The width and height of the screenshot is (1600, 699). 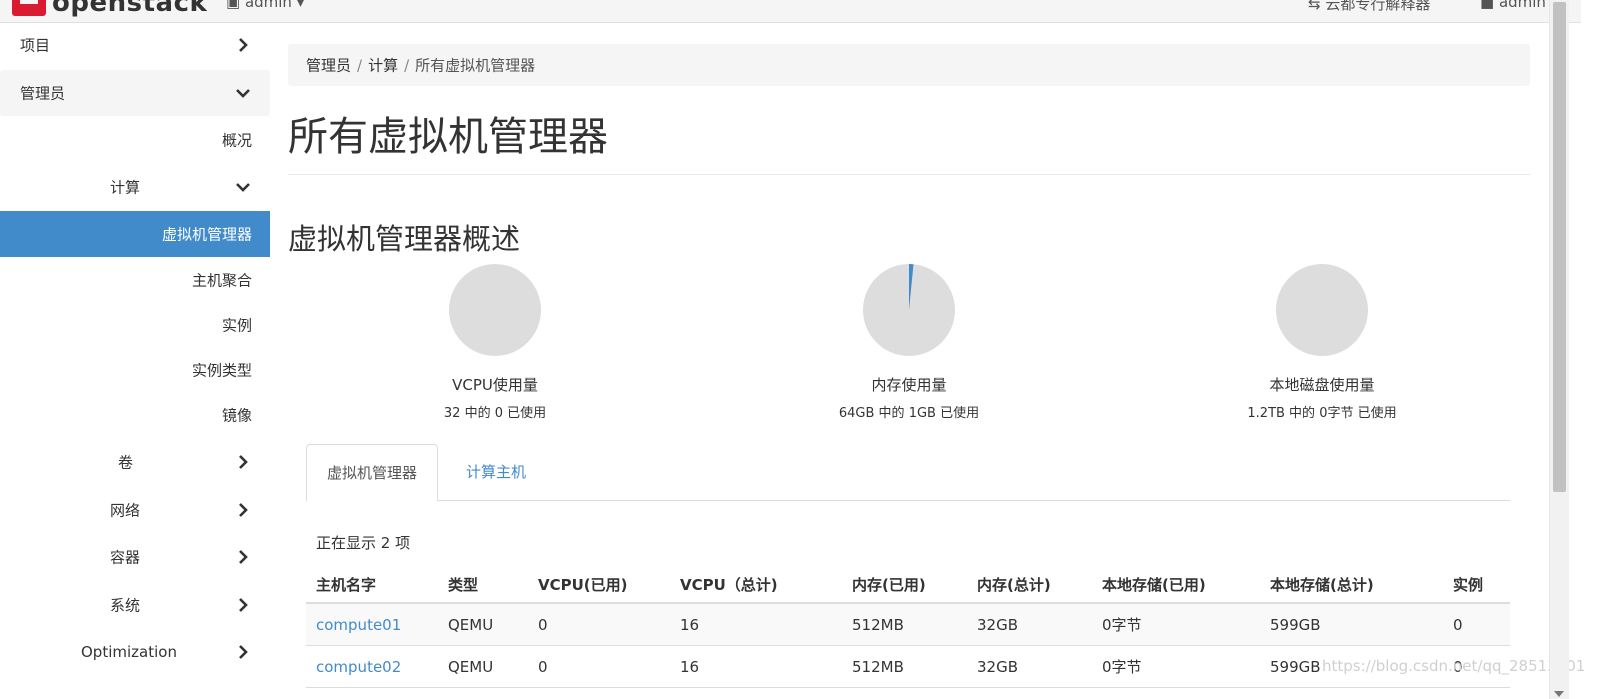 What do you see at coordinates (221, 370) in the screenshot?
I see `sidebar-item-label: 实例类型` at bounding box center [221, 370].